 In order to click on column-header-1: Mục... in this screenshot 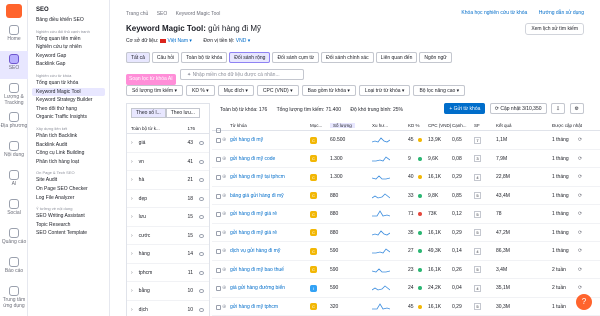, I will do `click(316, 125)`.